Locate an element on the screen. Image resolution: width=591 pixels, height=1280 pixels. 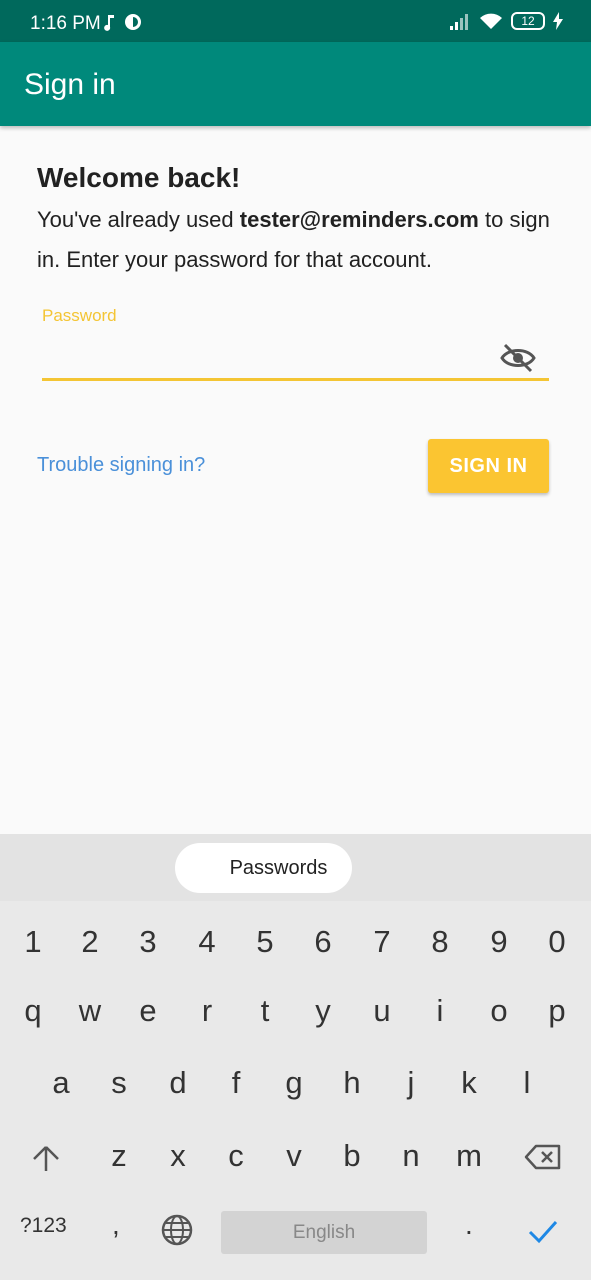
info-prefix: You've already used is located at coordinates (138, 219).